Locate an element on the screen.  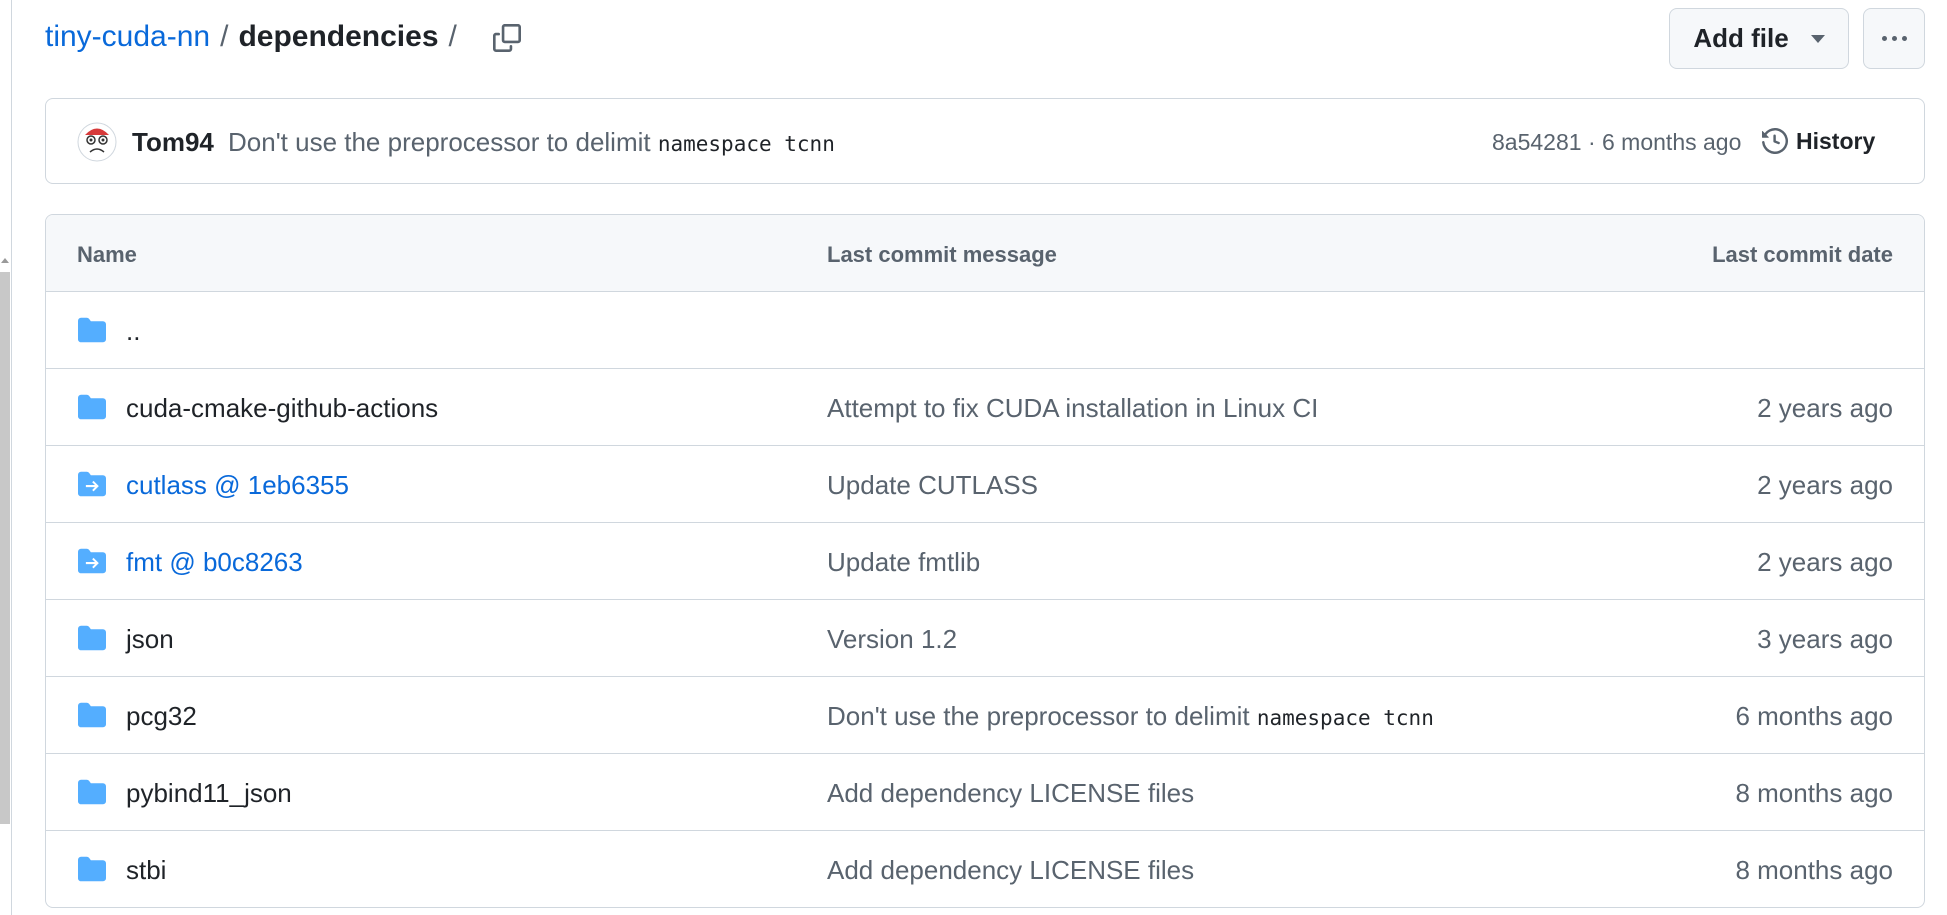
file-name-link: .. is located at coordinates (133, 331).